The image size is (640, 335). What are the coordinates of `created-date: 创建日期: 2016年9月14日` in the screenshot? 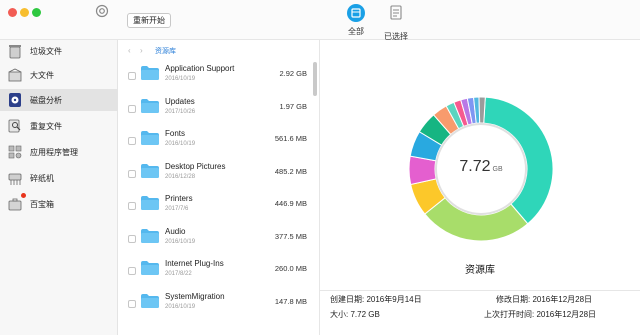 It's located at (376, 299).